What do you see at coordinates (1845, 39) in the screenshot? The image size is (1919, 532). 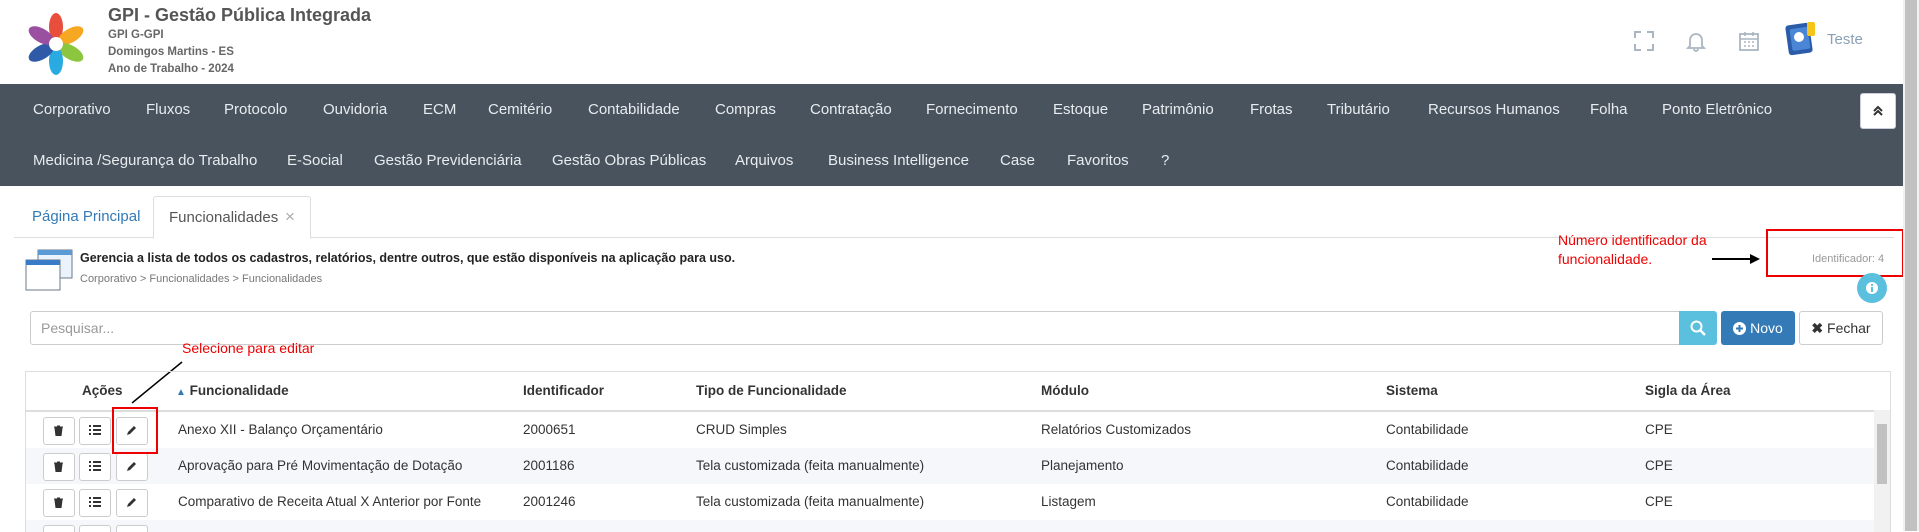 I see `user-name: Teste` at bounding box center [1845, 39].